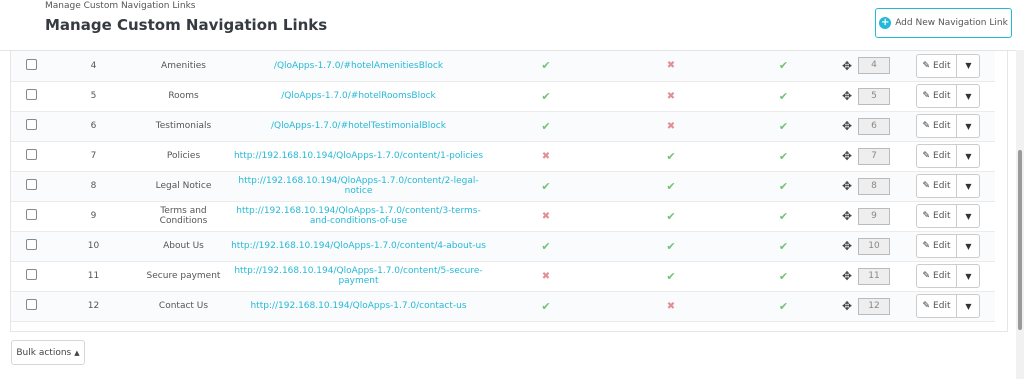 The height and width of the screenshot is (379, 1024). I want to click on link-text: /QloApps-1.7.0/#hotelAmenitiesBlock, so click(358, 66).